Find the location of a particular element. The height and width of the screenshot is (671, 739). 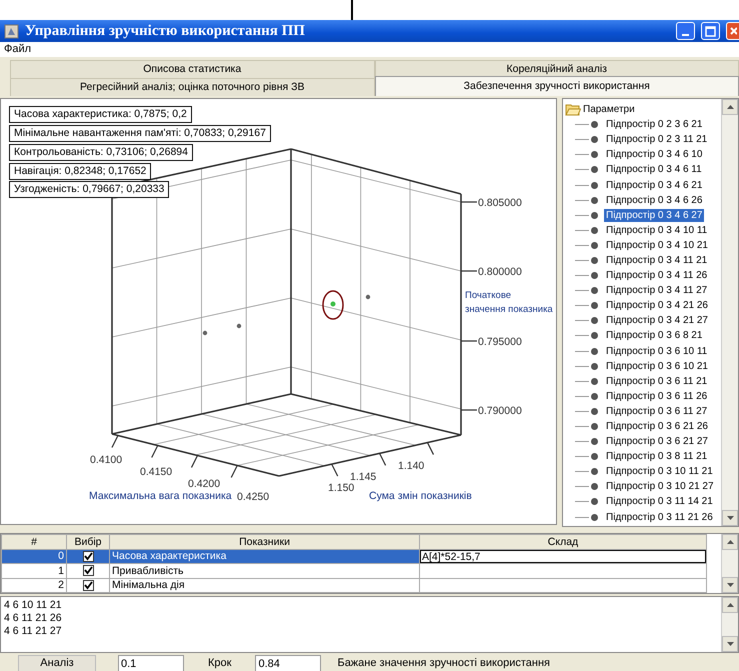

highlight-ring is located at coordinates (333, 305).